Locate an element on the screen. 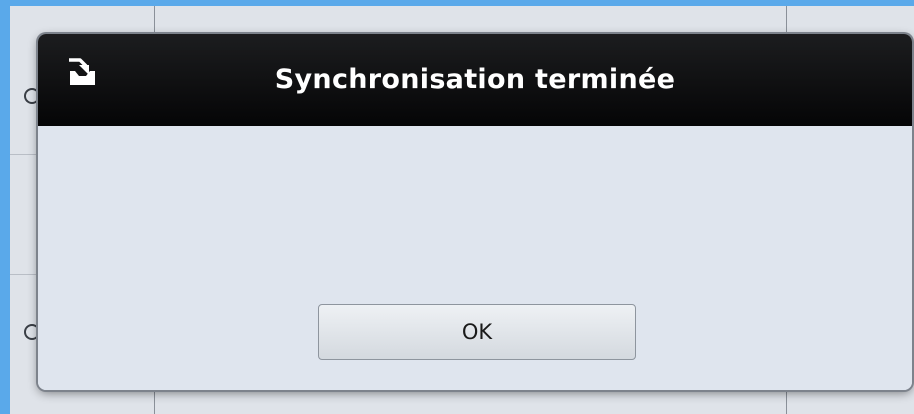  ok-button: OK is located at coordinates (477, 332).